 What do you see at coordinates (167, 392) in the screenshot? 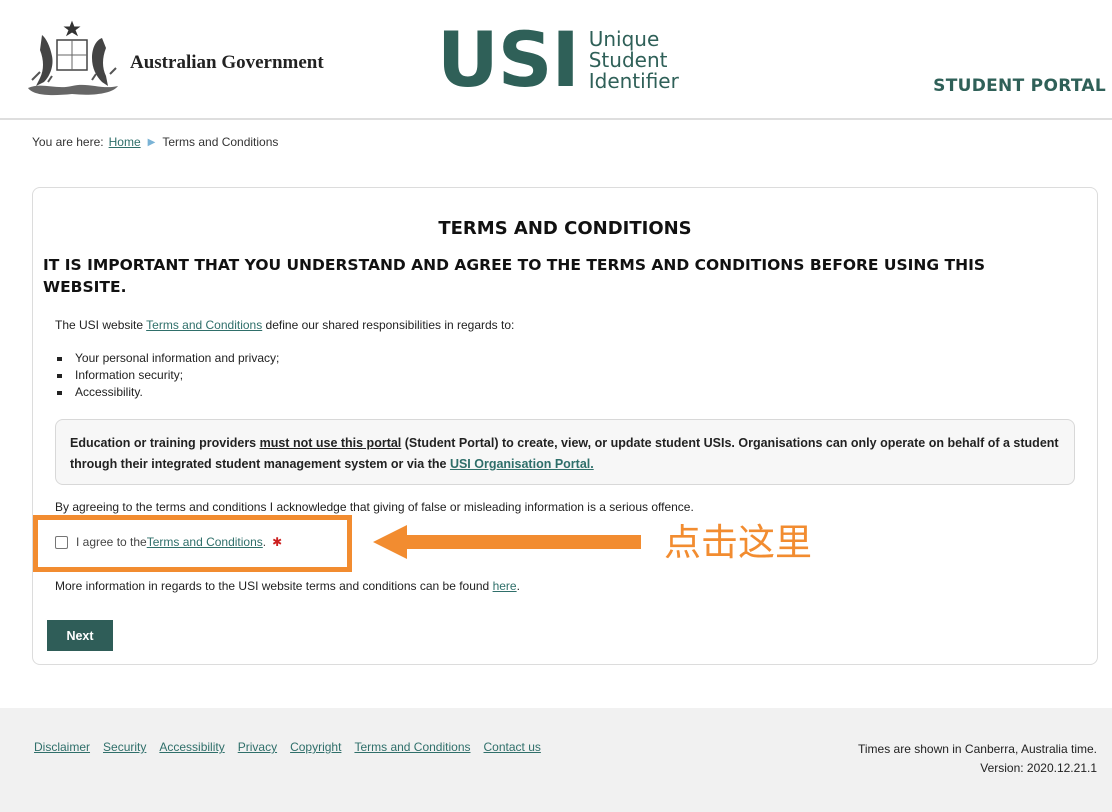
I see `list-item: Accessibility.` at bounding box center [167, 392].